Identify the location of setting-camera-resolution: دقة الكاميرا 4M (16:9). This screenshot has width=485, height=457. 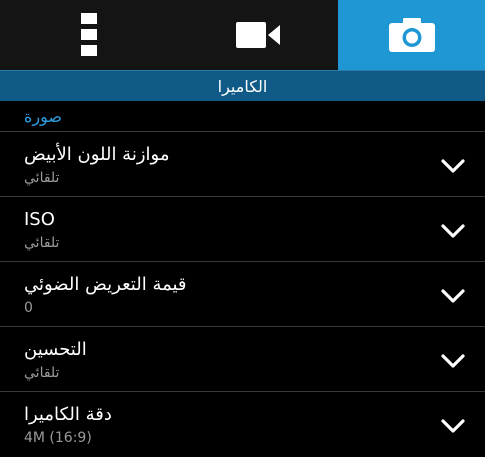
(242, 424).